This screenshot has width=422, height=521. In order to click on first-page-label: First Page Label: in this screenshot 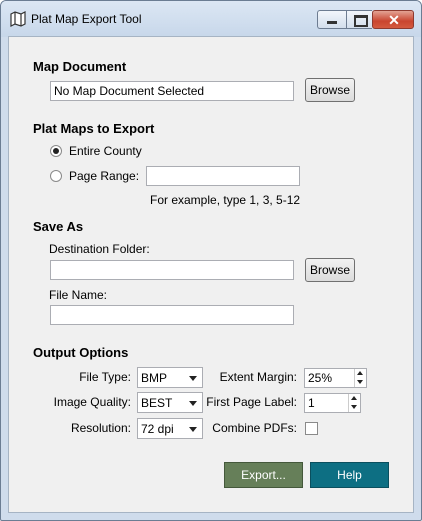, I will do `click(251, 402)`.